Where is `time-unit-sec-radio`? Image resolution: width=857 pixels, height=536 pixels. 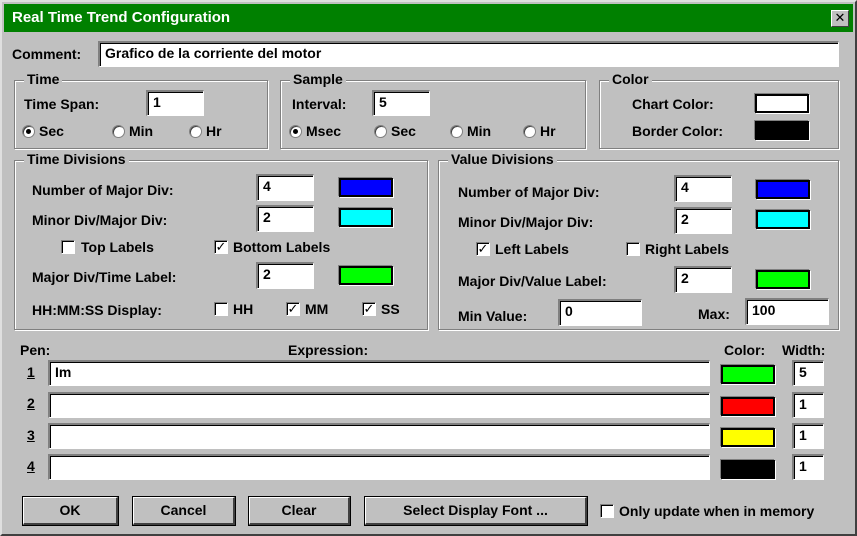 time-unit-sec-radio is located at coordinates (28, 131).